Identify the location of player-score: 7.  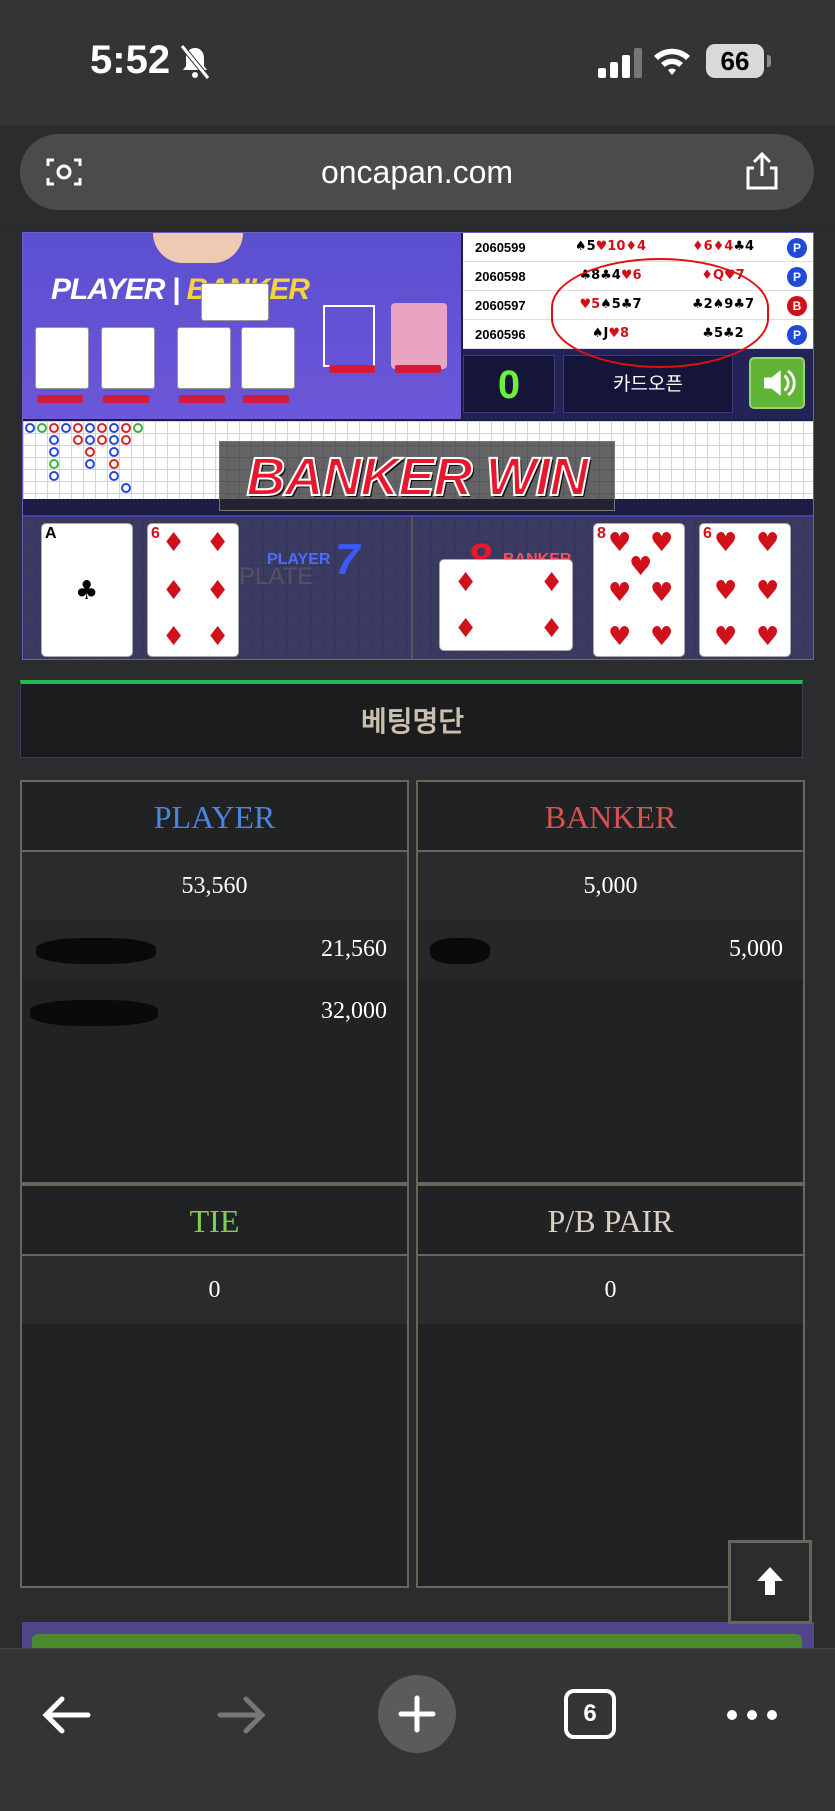
(347, 559).